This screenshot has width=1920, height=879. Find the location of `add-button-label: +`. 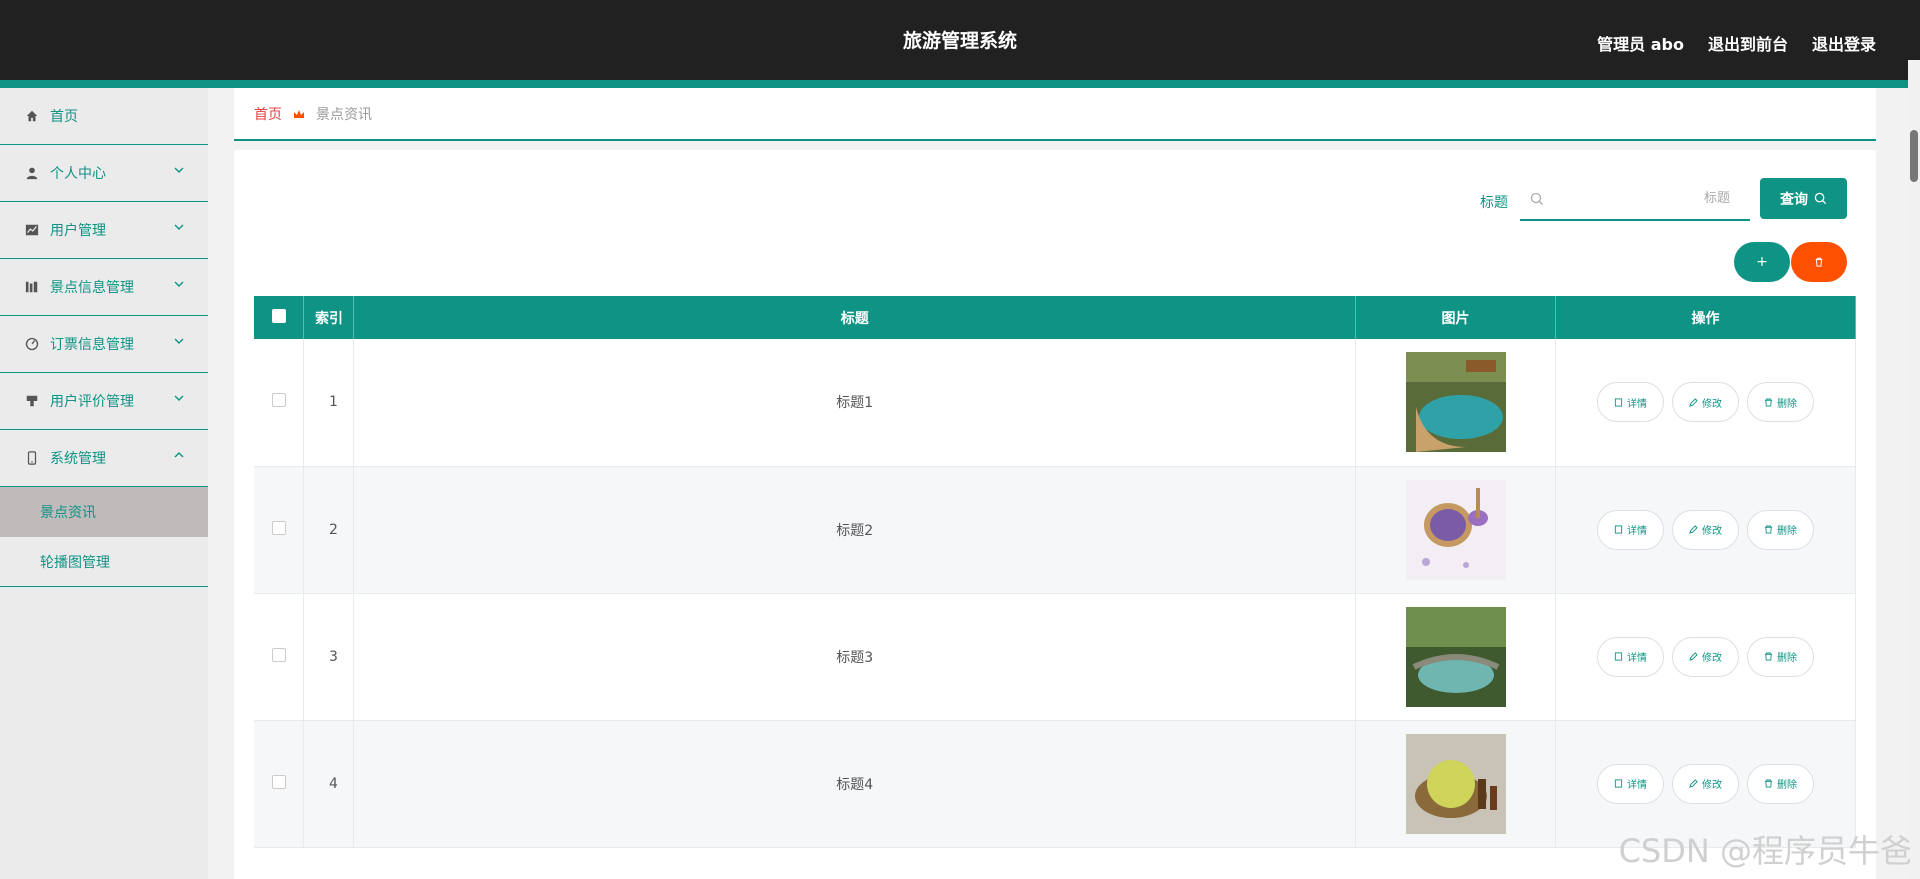

add-button-label: + is located at coordinates (1762, 262).